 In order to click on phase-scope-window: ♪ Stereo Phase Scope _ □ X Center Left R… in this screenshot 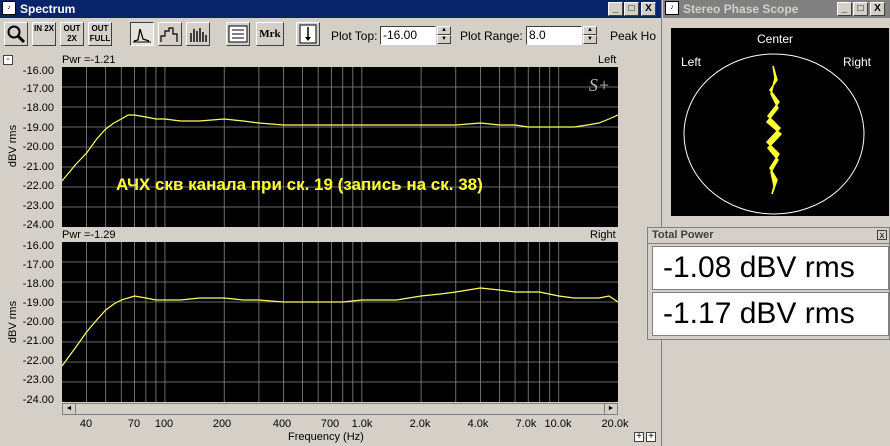, I will do `click(776, 111)`.